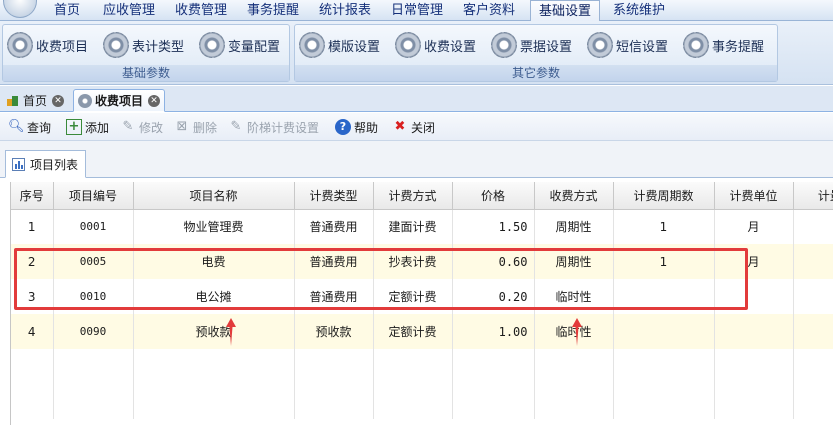  I want to click on menu-billing: 收费管理, so click(201, 10).